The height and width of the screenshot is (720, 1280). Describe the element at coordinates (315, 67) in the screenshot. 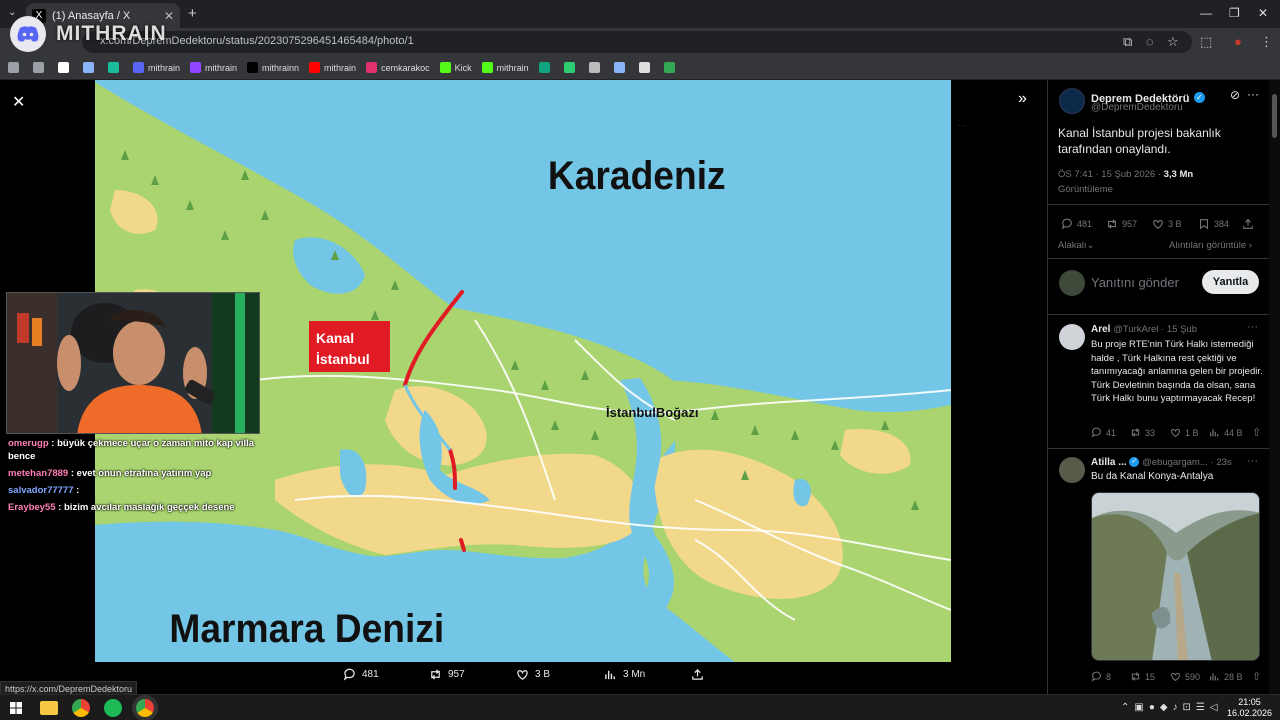

I see `youtube-icon` at that location.